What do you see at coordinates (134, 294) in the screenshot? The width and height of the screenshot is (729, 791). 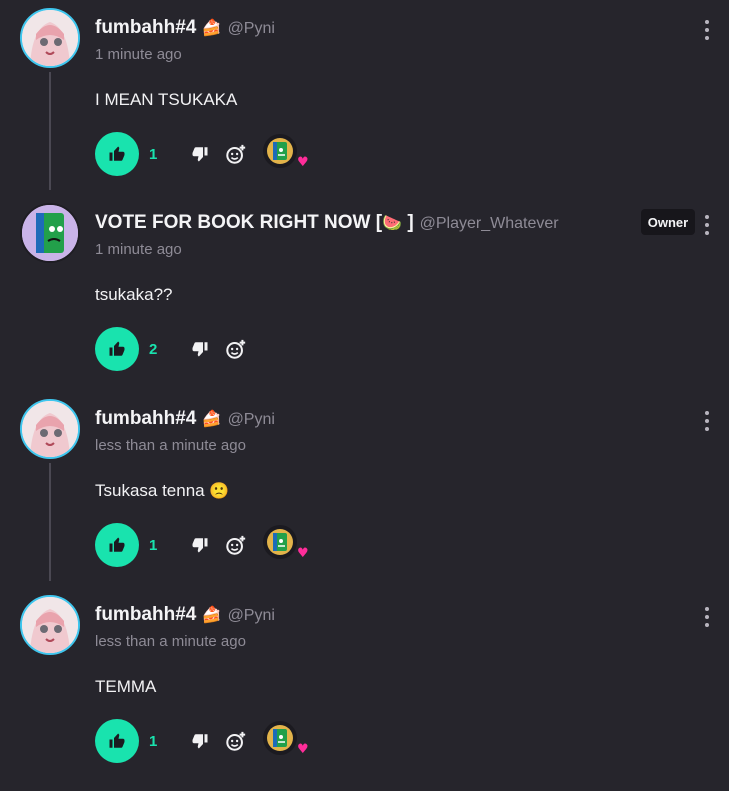 I see `comment-text: tsukaka??` at bounding box center [134, 294].